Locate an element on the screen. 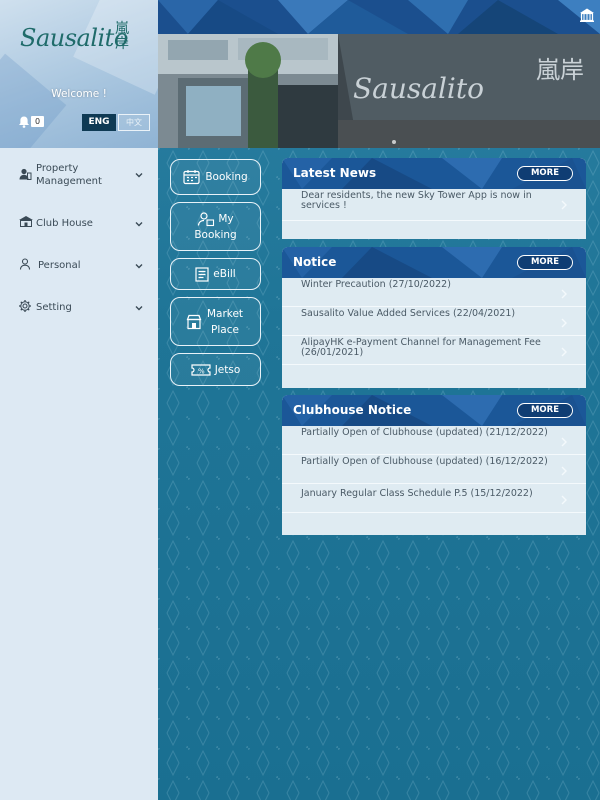  sidebar-item-property-management: Property Management is located at coordinates (79, 175).